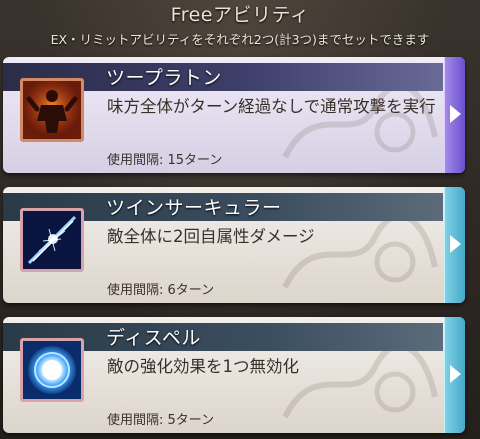  What do you see at coordinates (240, 15) in the screenshot?
I see `page-title: Freeアビリティ` at bounding box center [240, 15].